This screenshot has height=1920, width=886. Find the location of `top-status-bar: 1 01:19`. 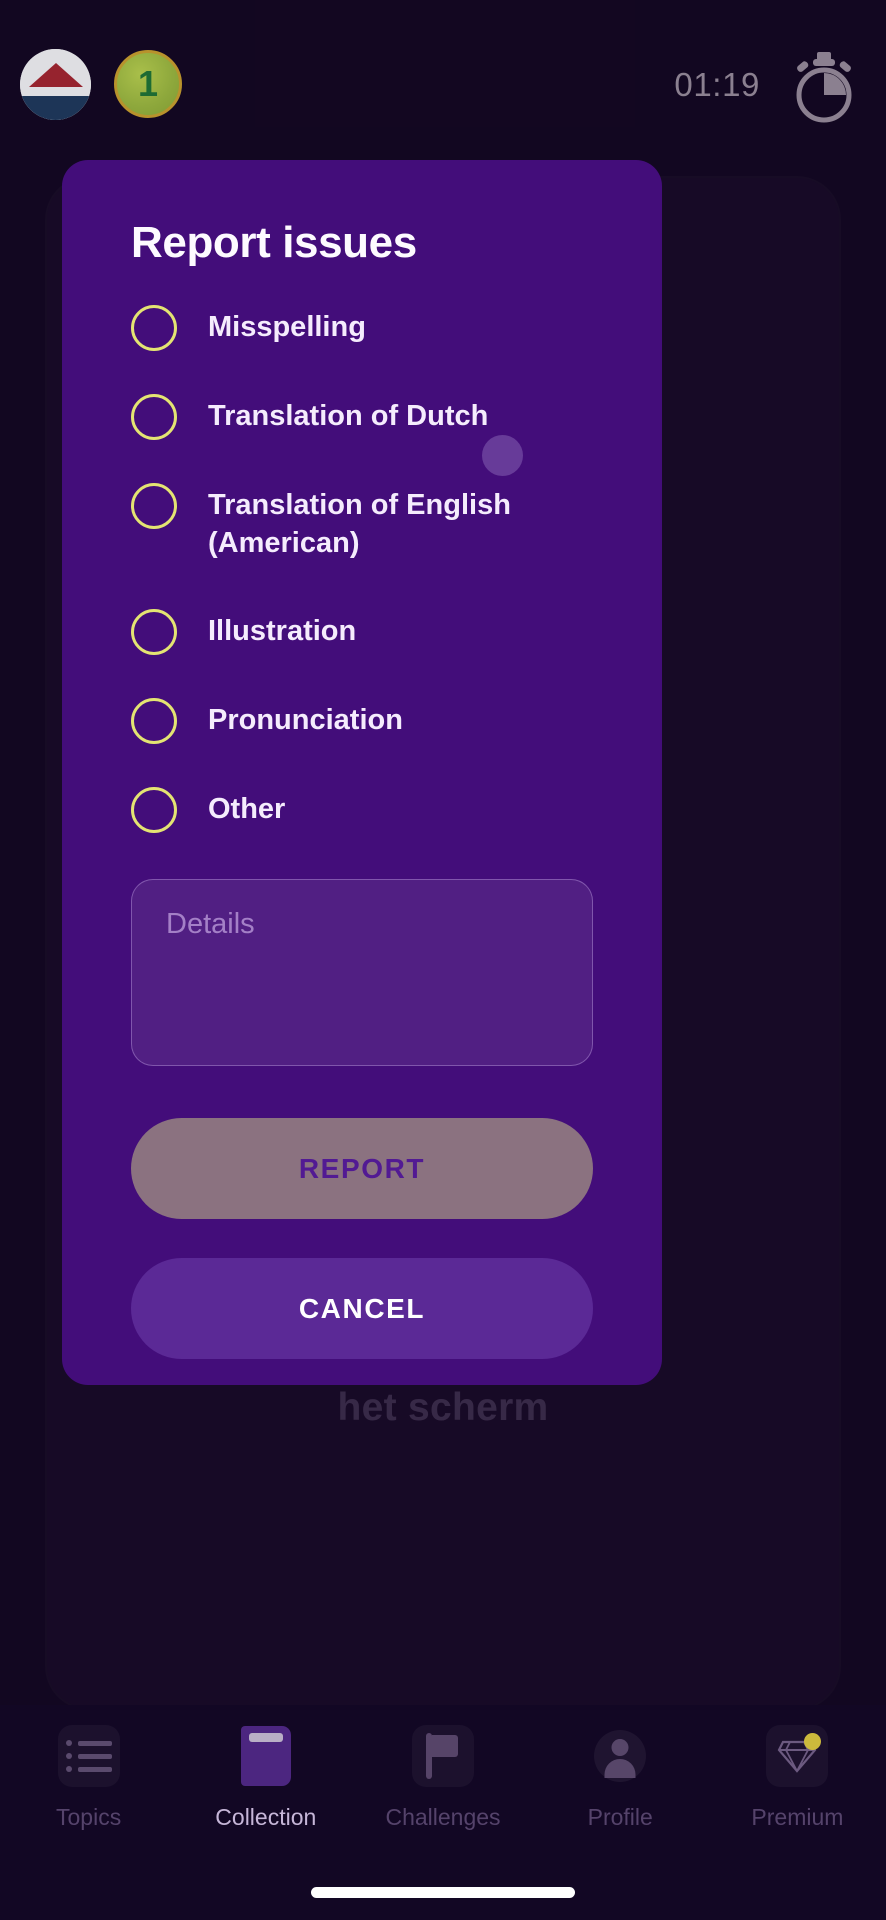

top-status-bar: 1 01:19 is located at coordinates (443, 75).